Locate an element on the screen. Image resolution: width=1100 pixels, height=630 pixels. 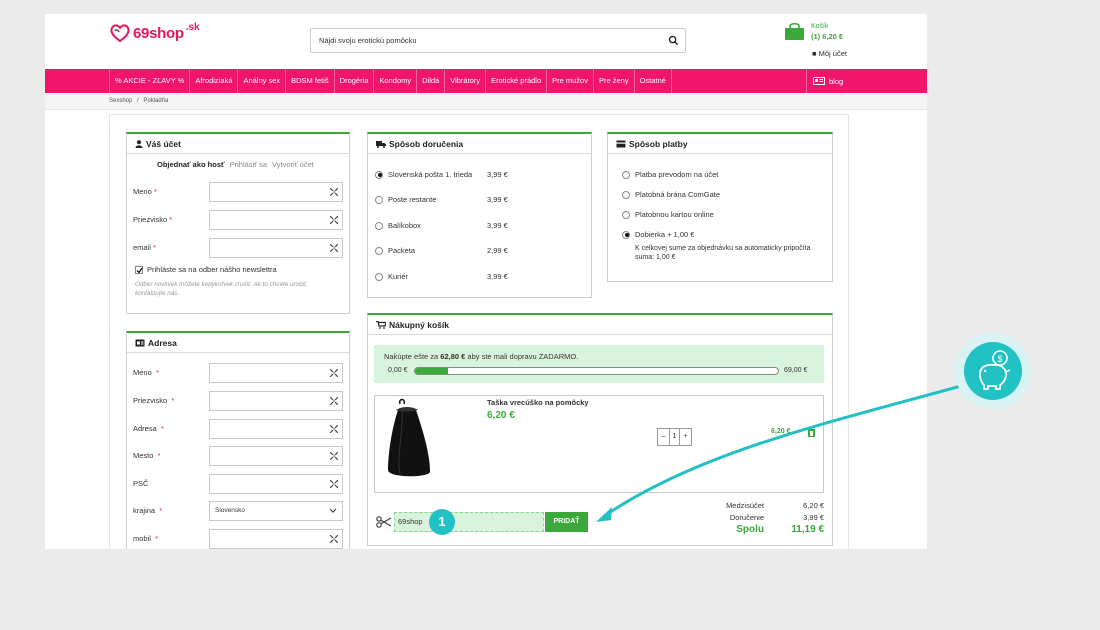
piggy-bank-icon: $ is located at coordinates (993, 371).